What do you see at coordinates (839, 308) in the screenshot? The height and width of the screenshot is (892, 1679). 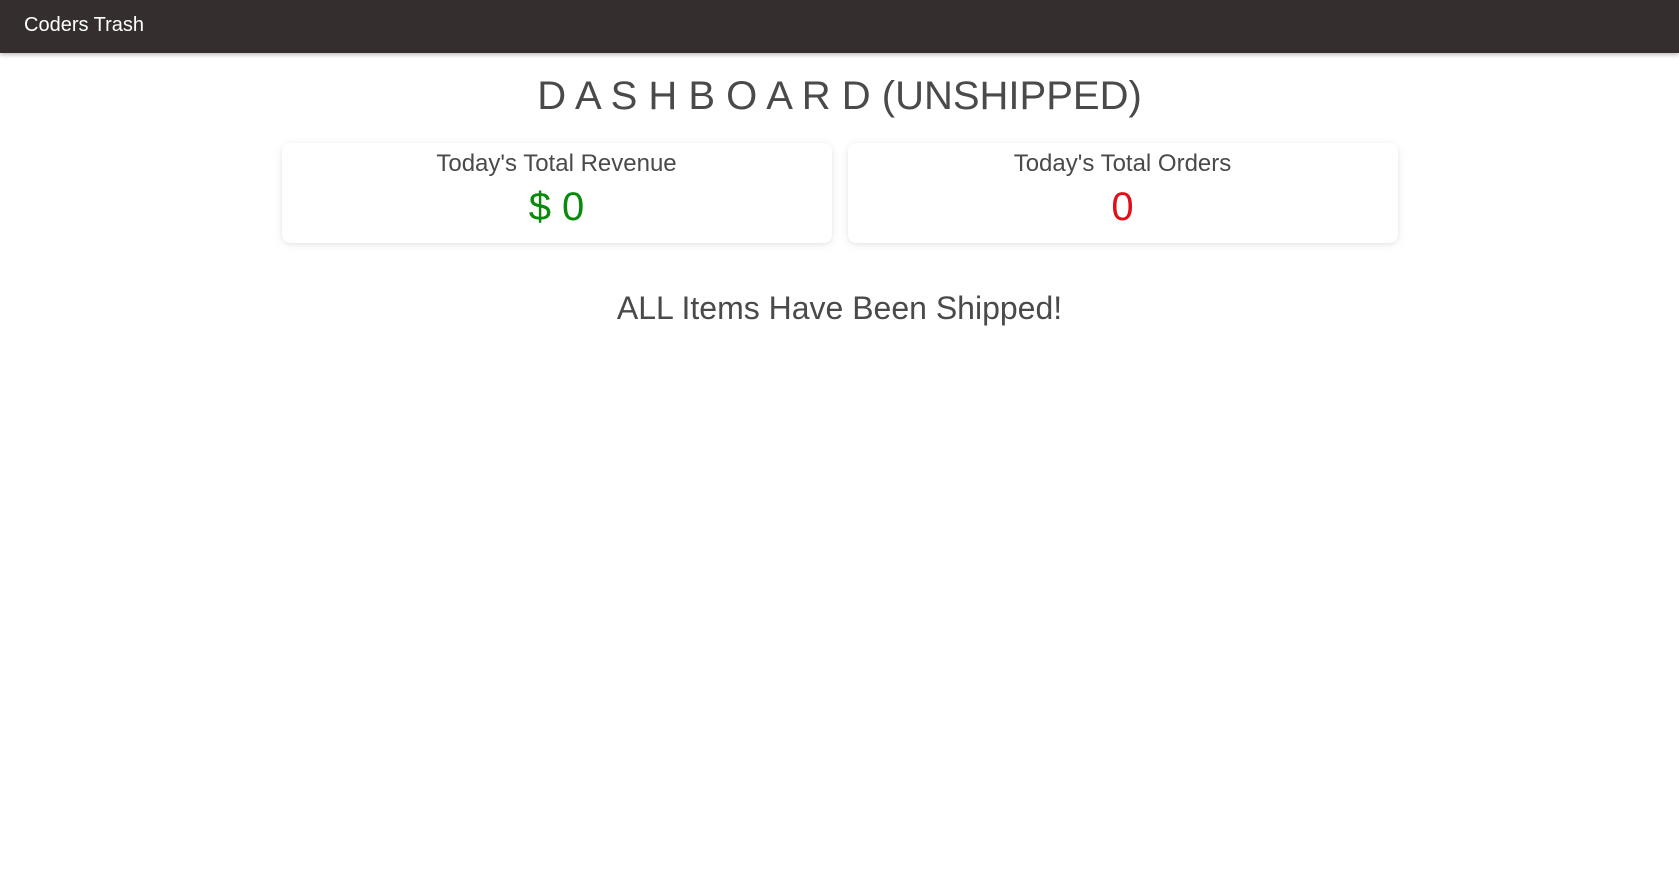 I see `shipped-status-message: ALL Items Have Been Shipped!` at bounding box center [839, 308].